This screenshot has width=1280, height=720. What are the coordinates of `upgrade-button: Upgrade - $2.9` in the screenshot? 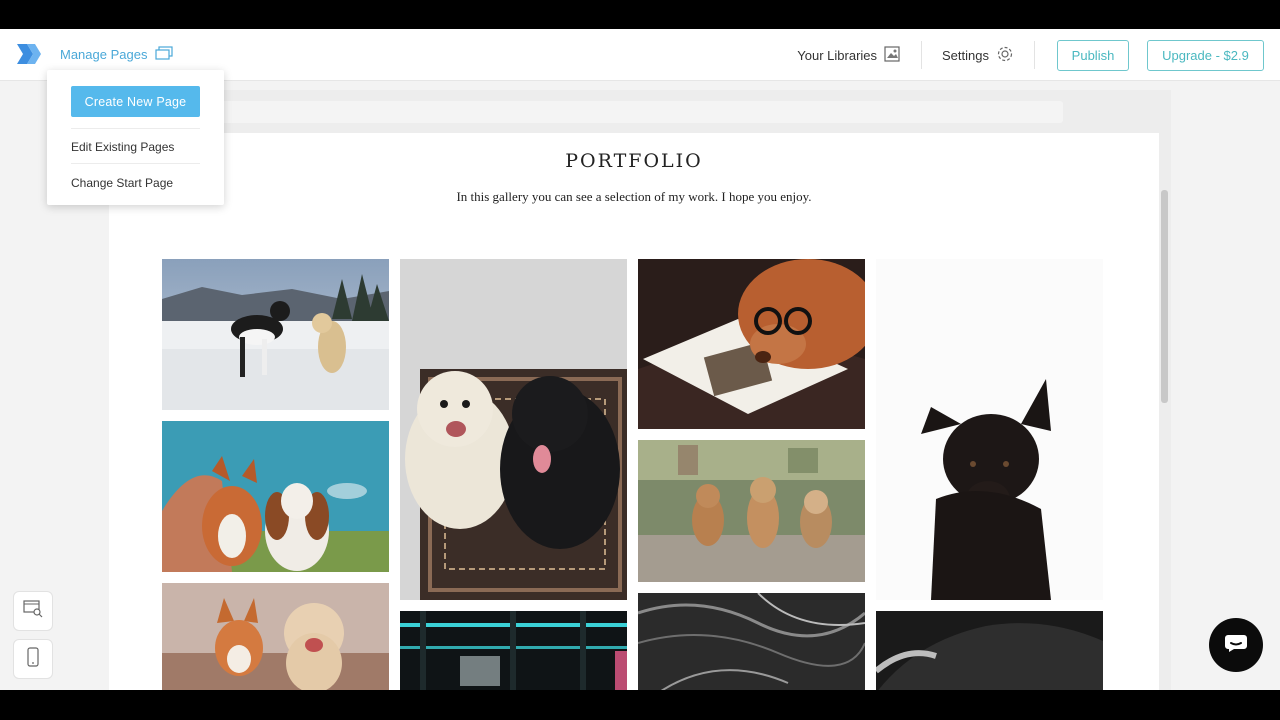 It's located at (1205, 55).